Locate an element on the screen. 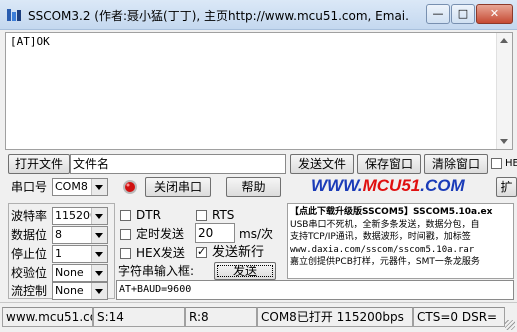 This screenshot has height=332, width=517. stop-bits-select: 1 is located at coordinates (80, 254).